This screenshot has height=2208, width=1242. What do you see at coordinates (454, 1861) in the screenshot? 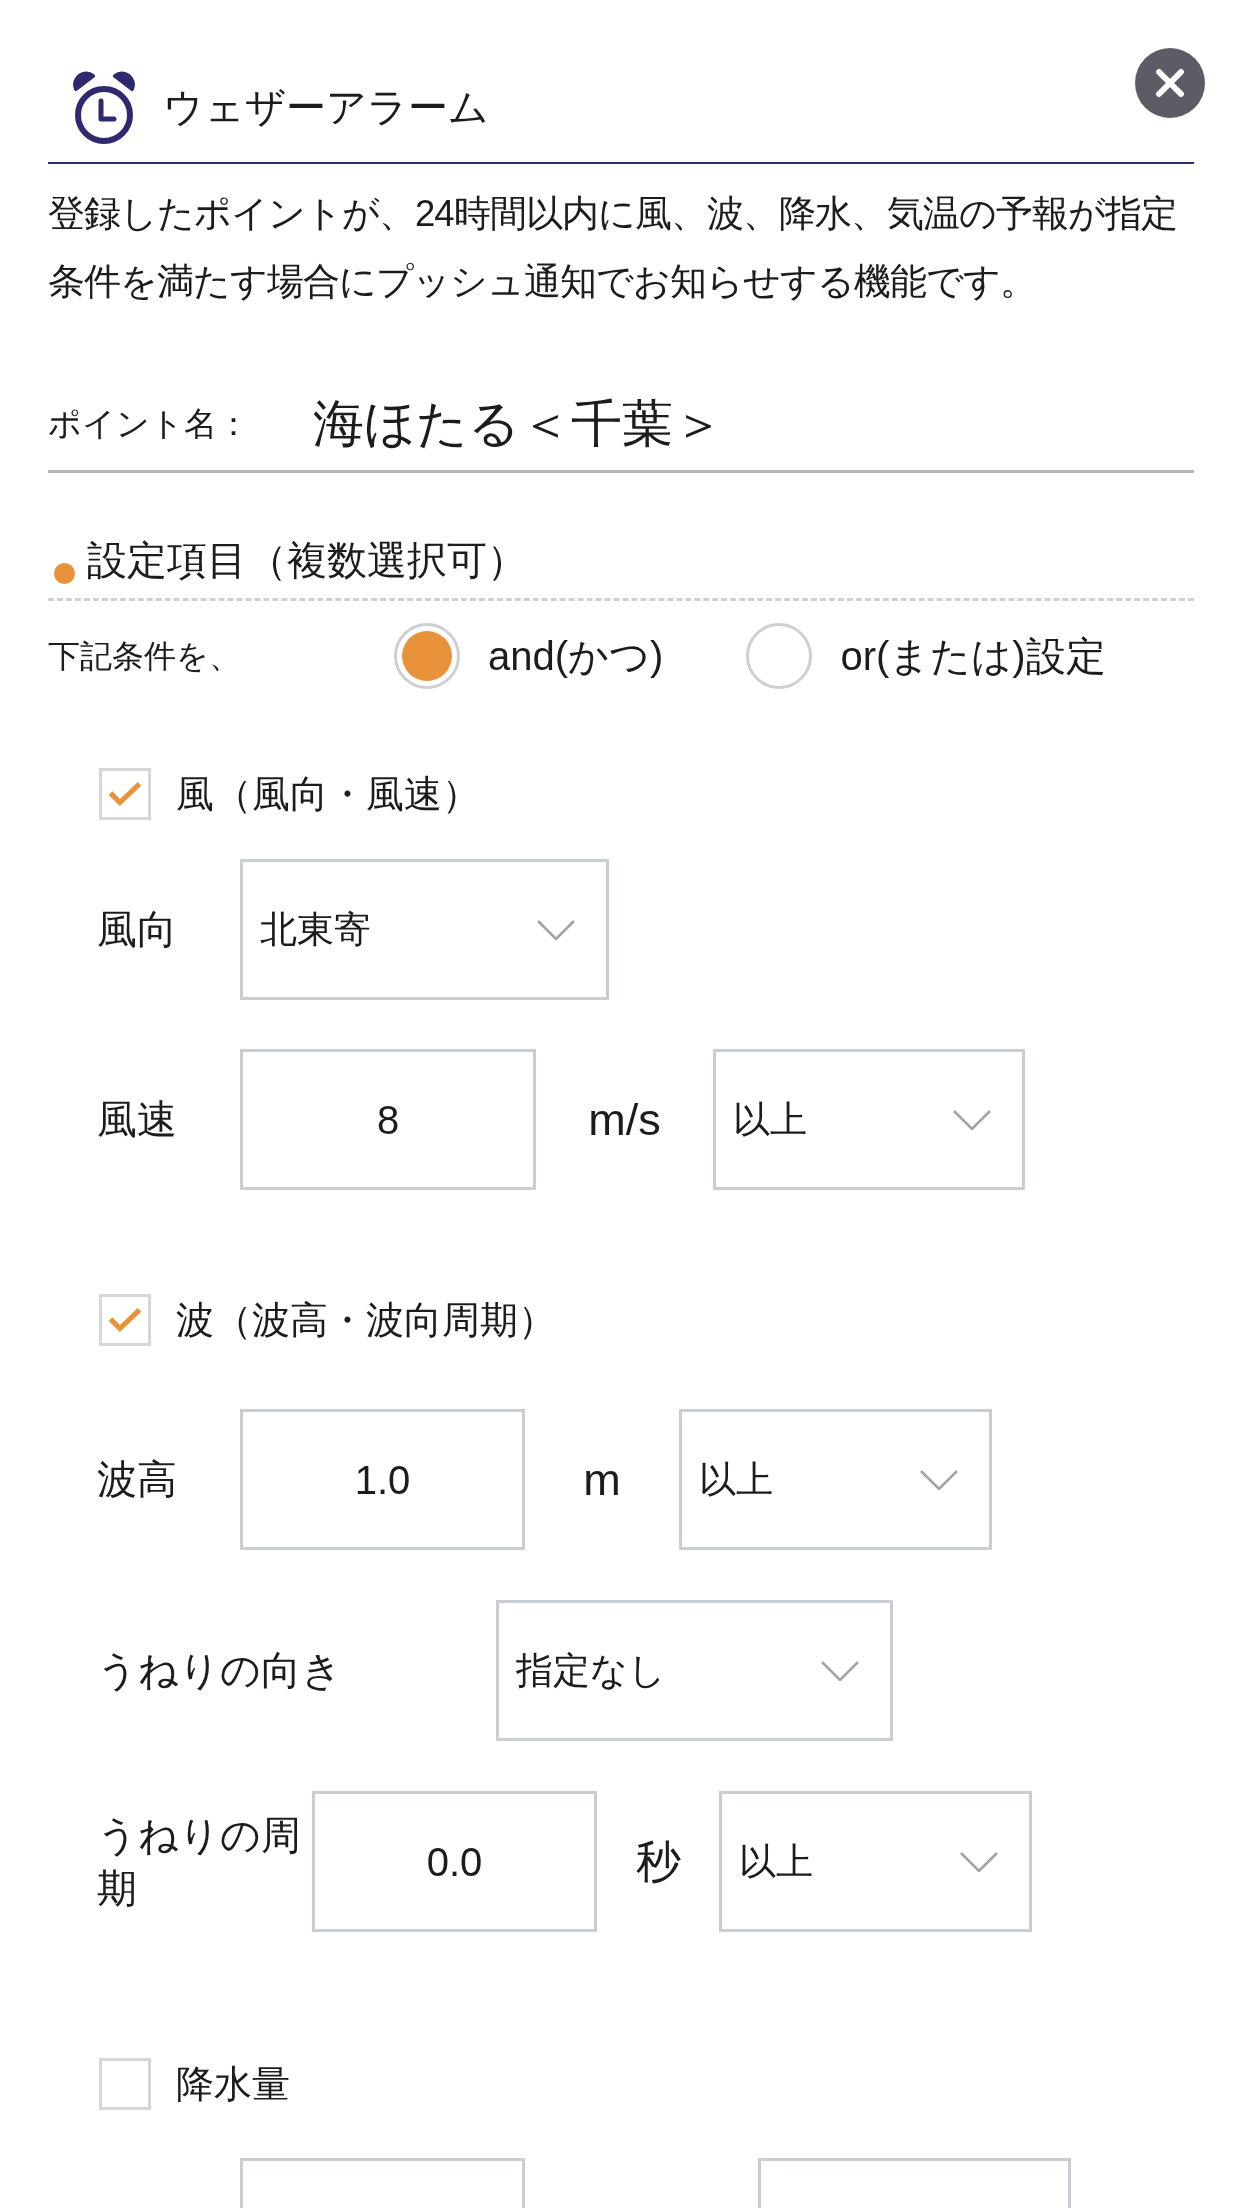
I see `input-field: 0.0` at bounding box center [454, 1861].